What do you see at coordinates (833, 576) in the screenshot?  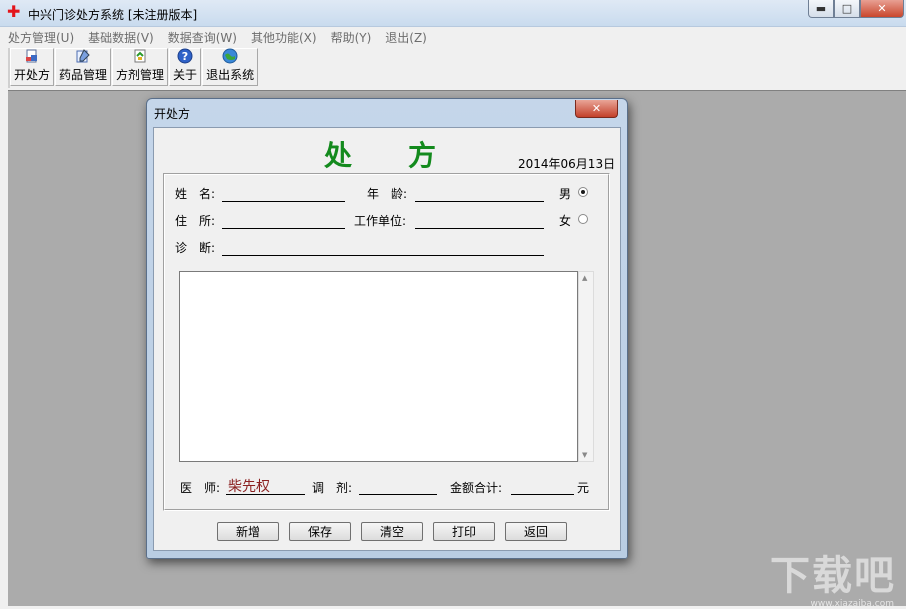 I see `watermark-logo: 下载吧` at bounding box center [833, 576].